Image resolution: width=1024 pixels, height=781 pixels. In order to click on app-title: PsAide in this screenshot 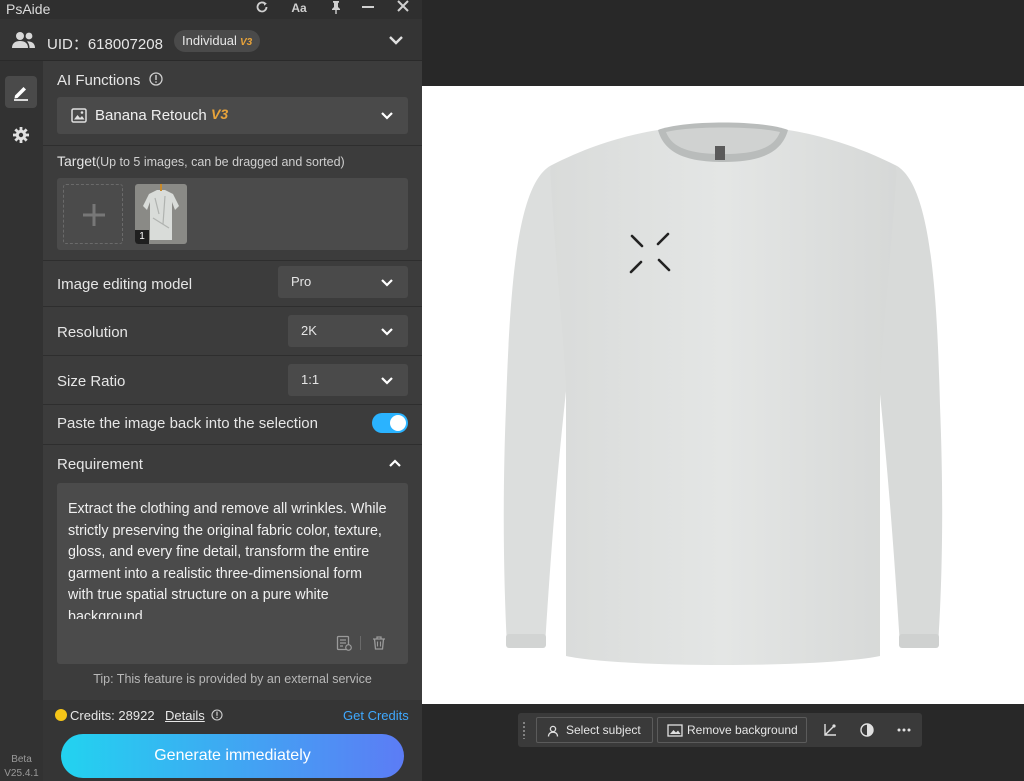, I will do `click(28, 9)`.